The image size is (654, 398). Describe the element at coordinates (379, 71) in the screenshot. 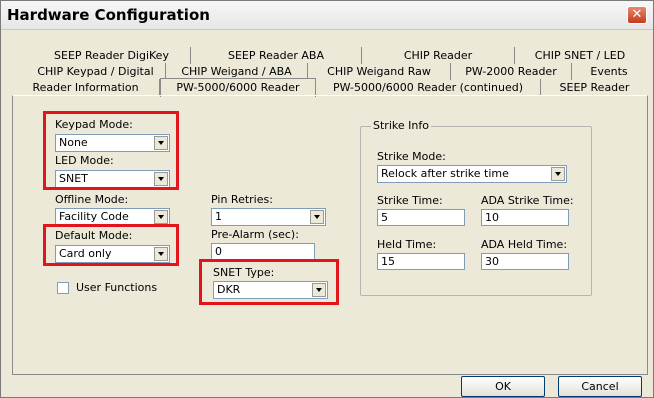

I see `tab-chip-weigand-raw: CHIP Weigand Raw` at that location.